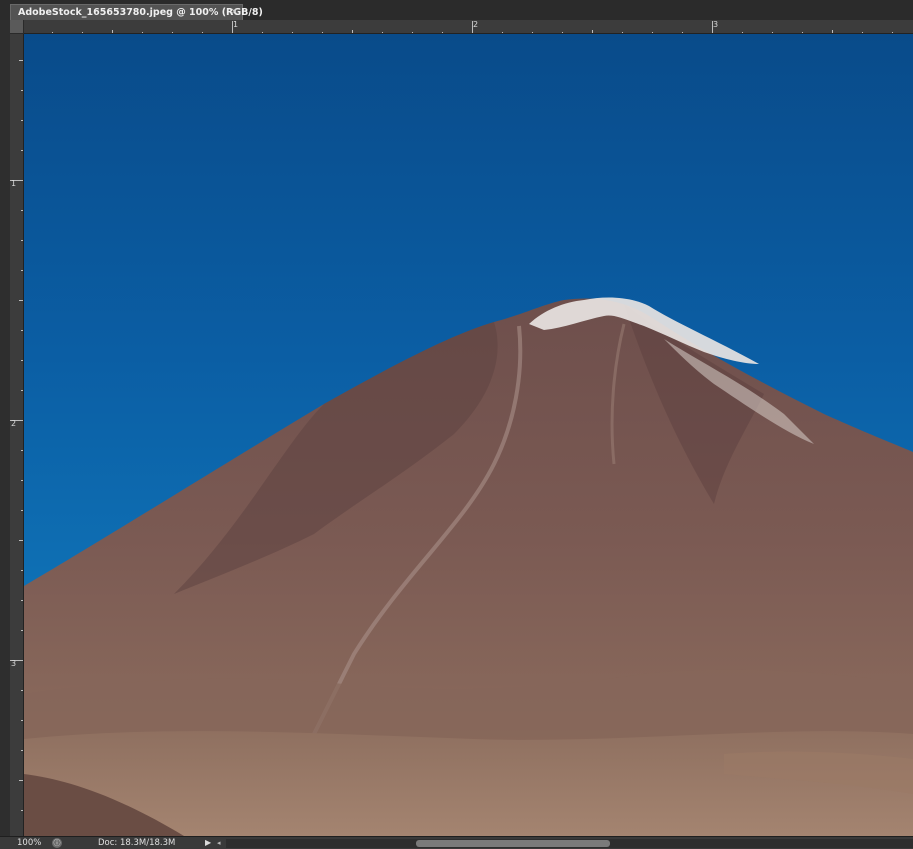 The height and width of the screenshot is (849, 913). I want to click on ruler-top-label-3: 3, so click(716, 24).